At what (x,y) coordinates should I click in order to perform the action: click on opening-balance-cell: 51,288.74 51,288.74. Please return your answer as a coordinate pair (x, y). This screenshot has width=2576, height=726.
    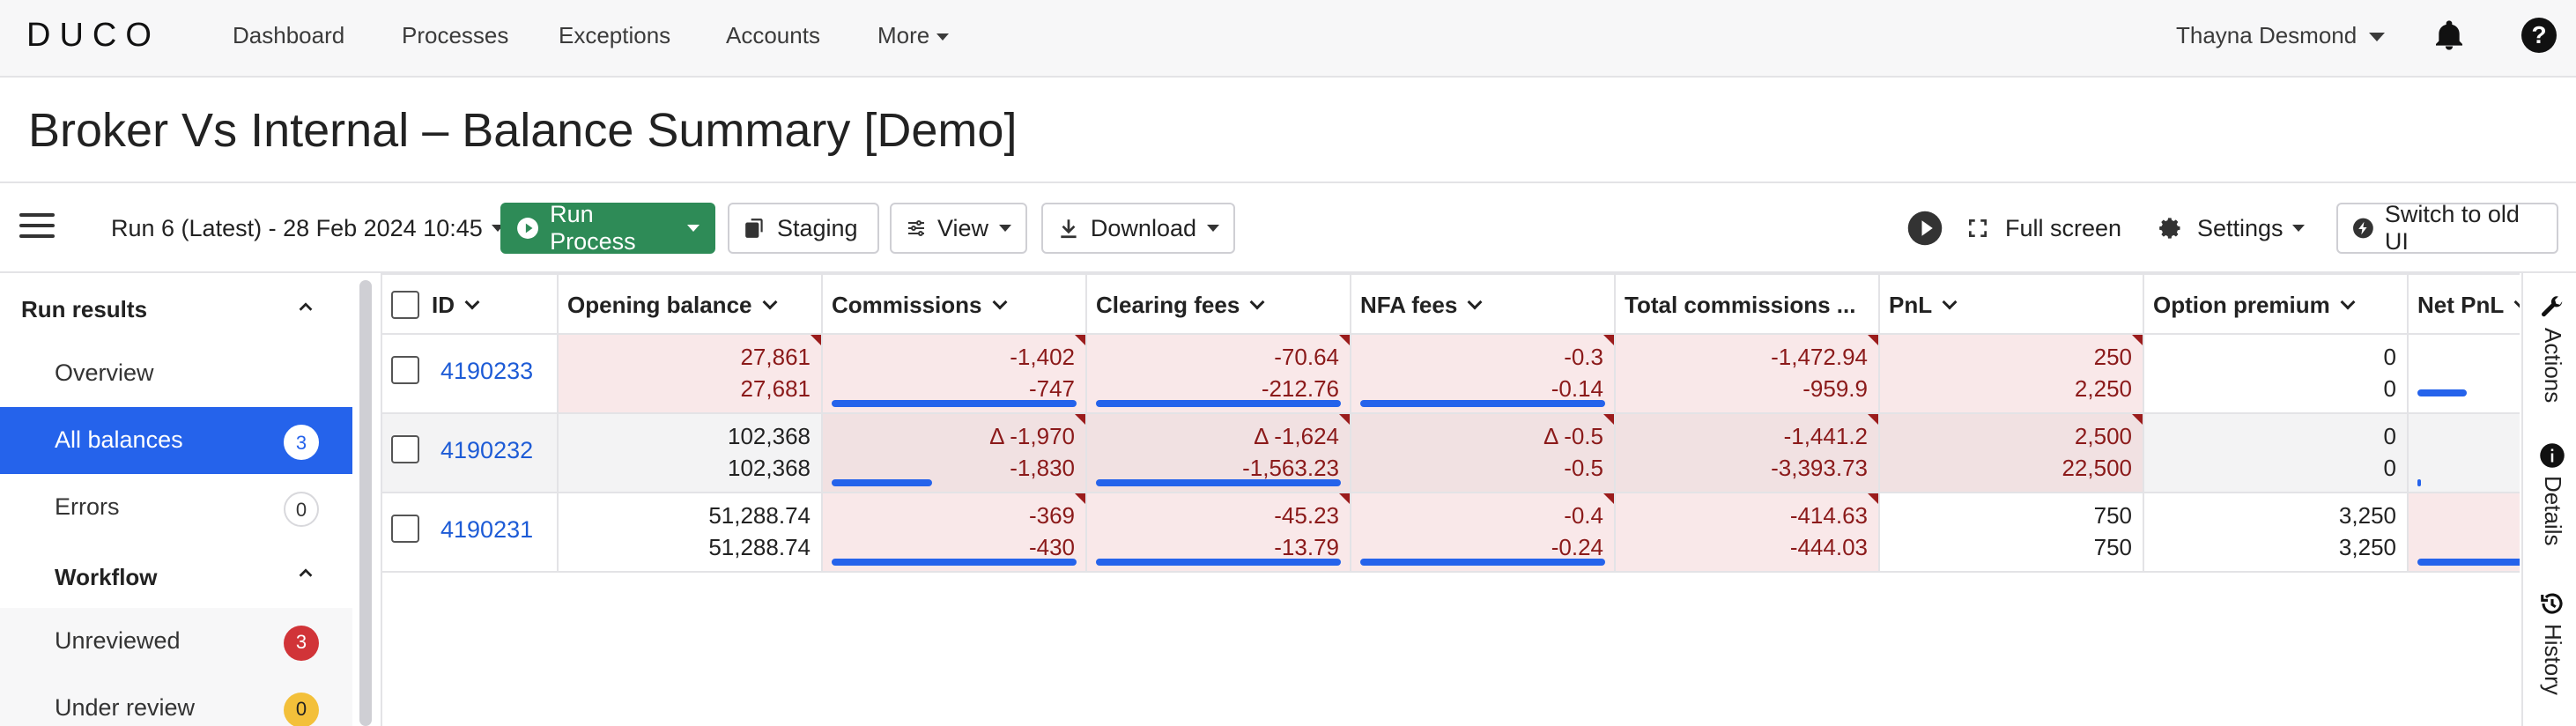
    Looking at the image, I should click on (691, 532).